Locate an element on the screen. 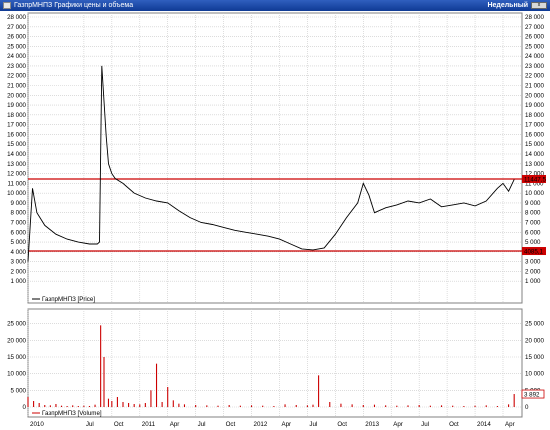 Image resolution: width=550 pixels, height=430 pixels. price-tick-label-left: 13 000 is located at coordinates (16, 164).